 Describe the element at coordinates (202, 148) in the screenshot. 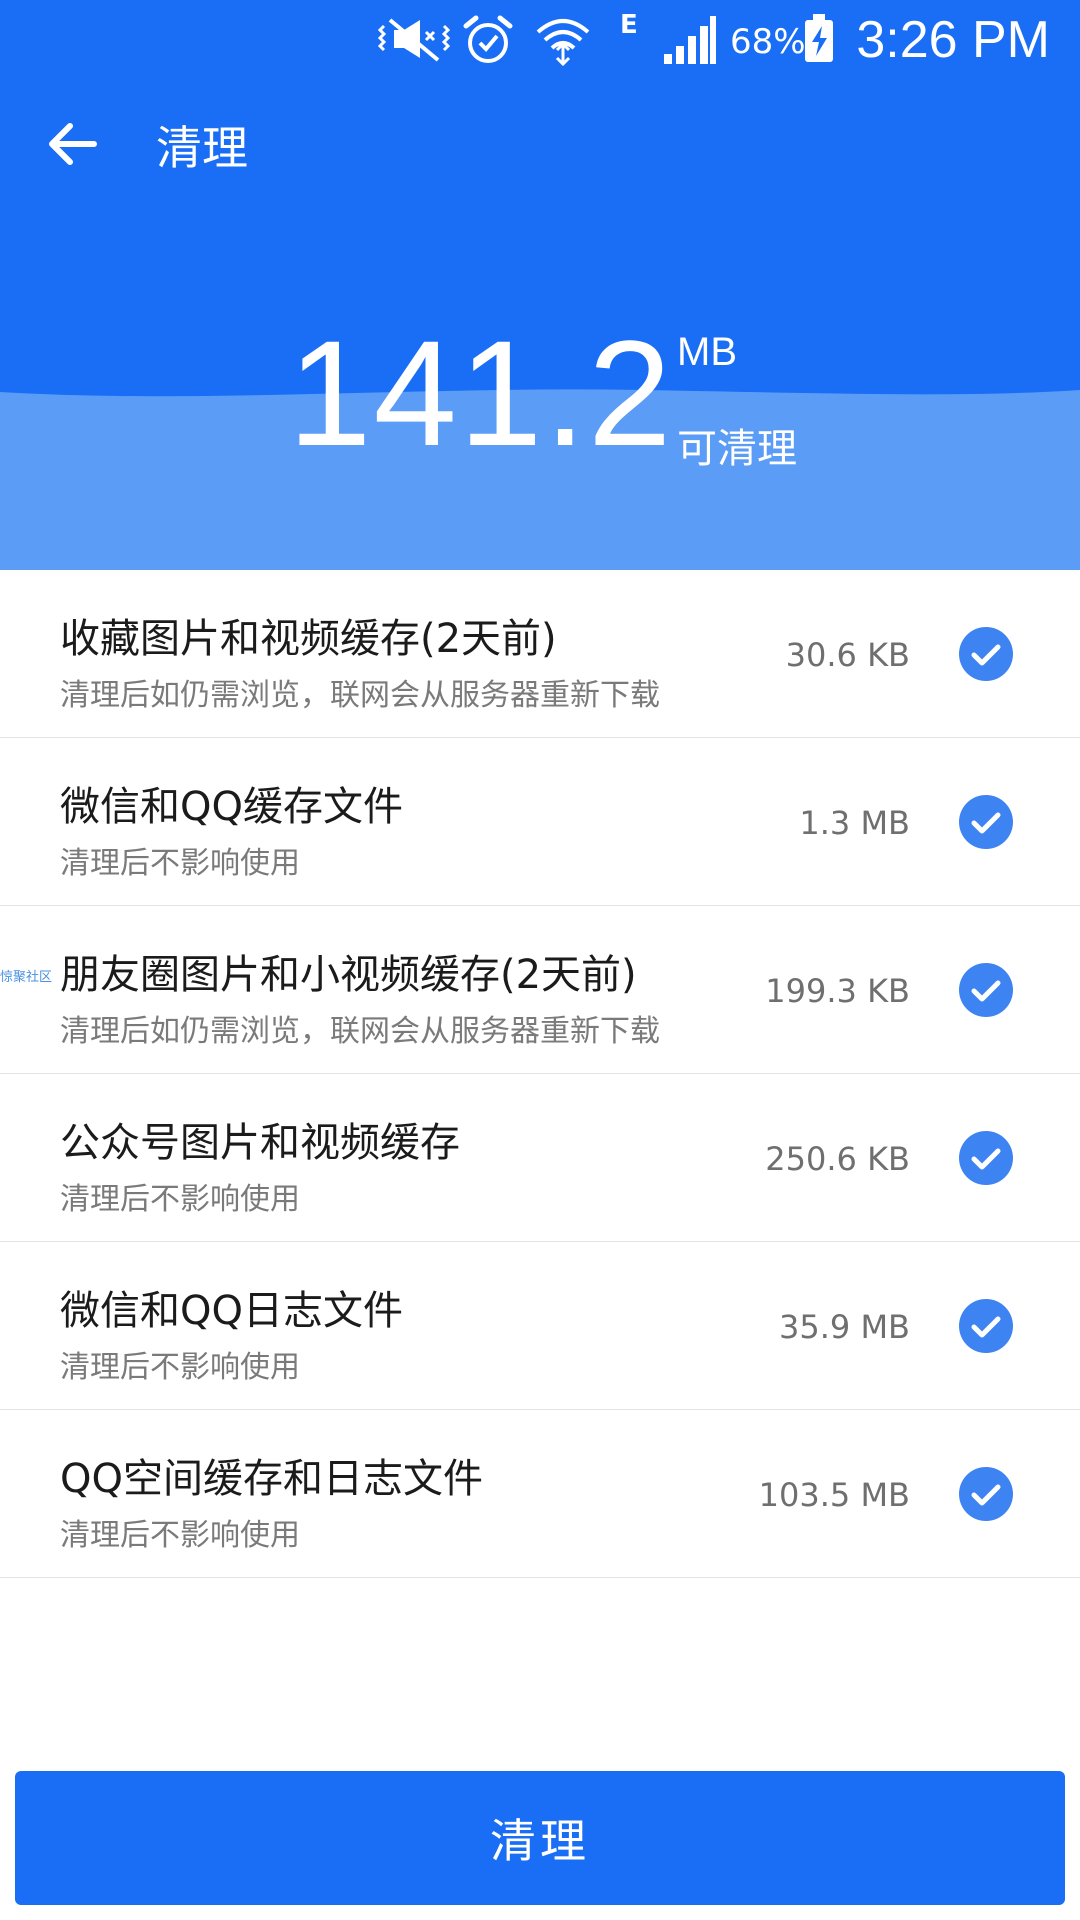

I see `page-title: 清理` at that location.